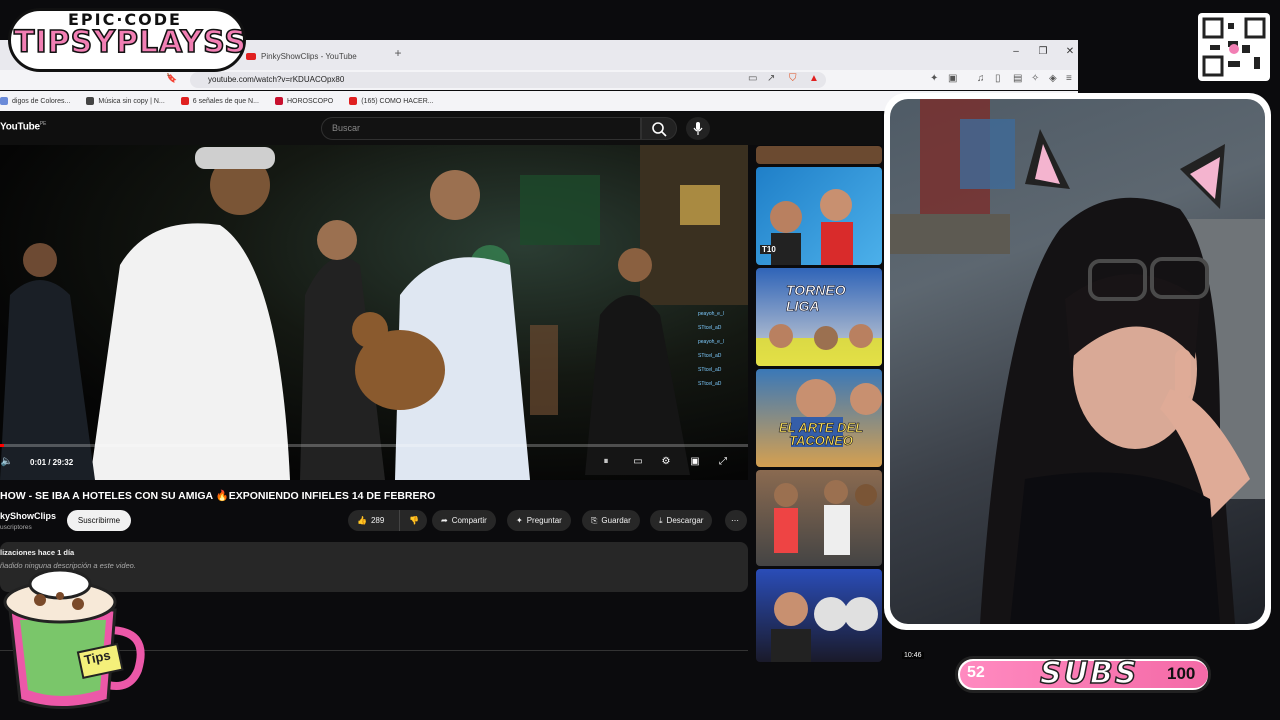 Image resolution: width=1280 pixels, height=720 pixels. What do you see at coordinates (981, 78) in the screenshot?
I see `music-icon: ♫` at bounding box center [981, 78].